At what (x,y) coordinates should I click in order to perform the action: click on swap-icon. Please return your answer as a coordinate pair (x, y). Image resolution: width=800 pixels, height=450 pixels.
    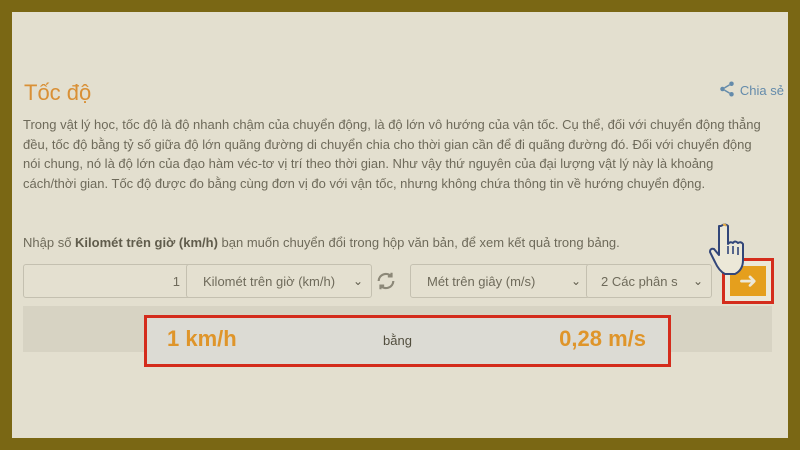
    Looking at the image, I should click on (386, 281).